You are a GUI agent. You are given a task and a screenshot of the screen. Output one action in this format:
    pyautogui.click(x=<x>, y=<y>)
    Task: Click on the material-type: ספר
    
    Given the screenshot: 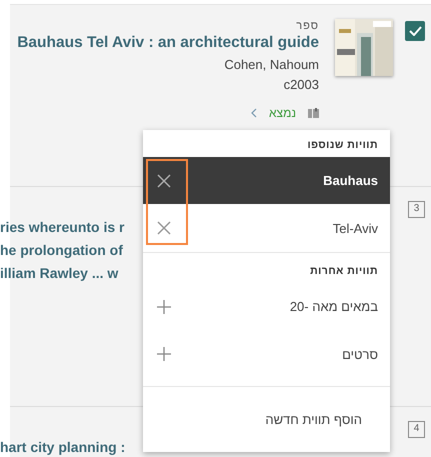 What is the action you would take?
    pyautogui.click(x=307, y=26)
    